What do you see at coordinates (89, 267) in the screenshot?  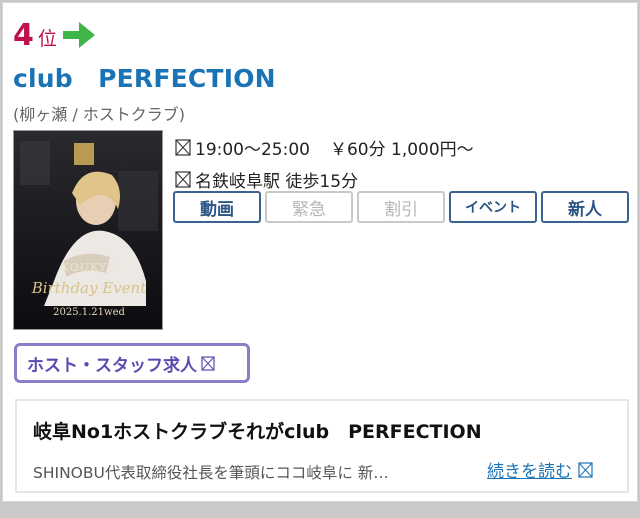 I see `photo-caption-name: KOUKYO` at bounding box center [89, 267].